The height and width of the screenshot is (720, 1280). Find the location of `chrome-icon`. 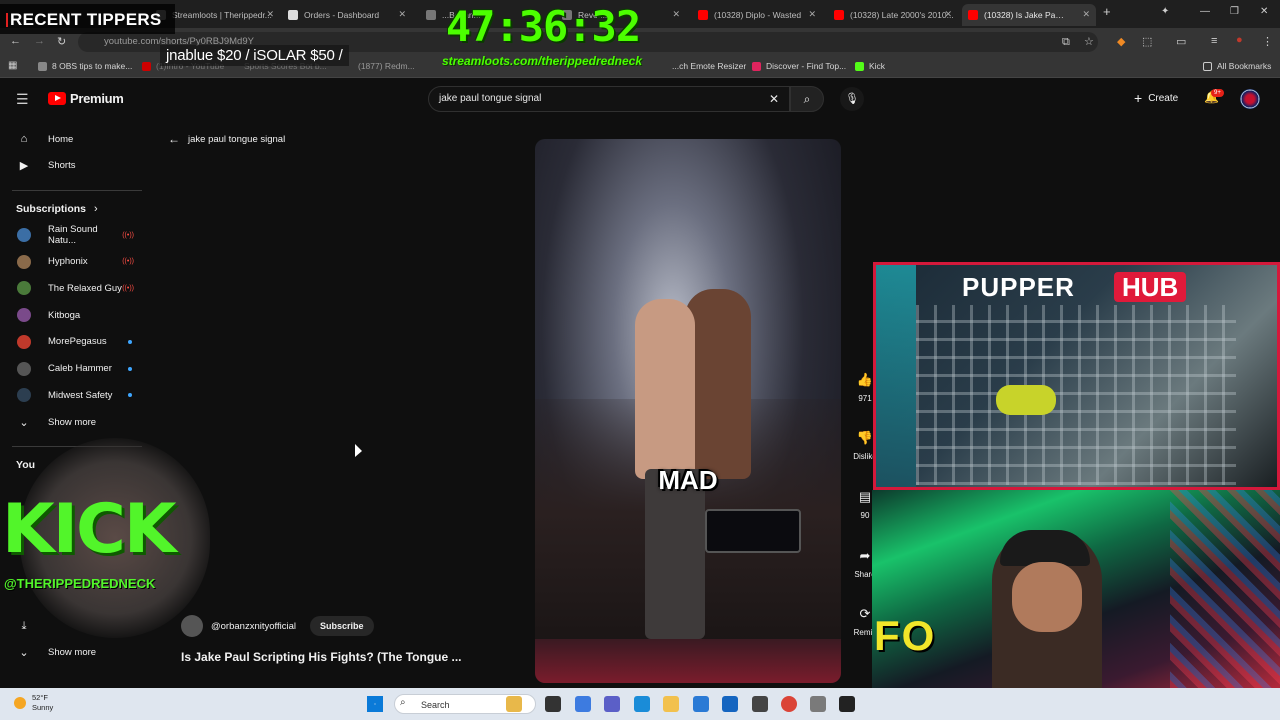

chrome-icon is located at coordinates (789, 704).